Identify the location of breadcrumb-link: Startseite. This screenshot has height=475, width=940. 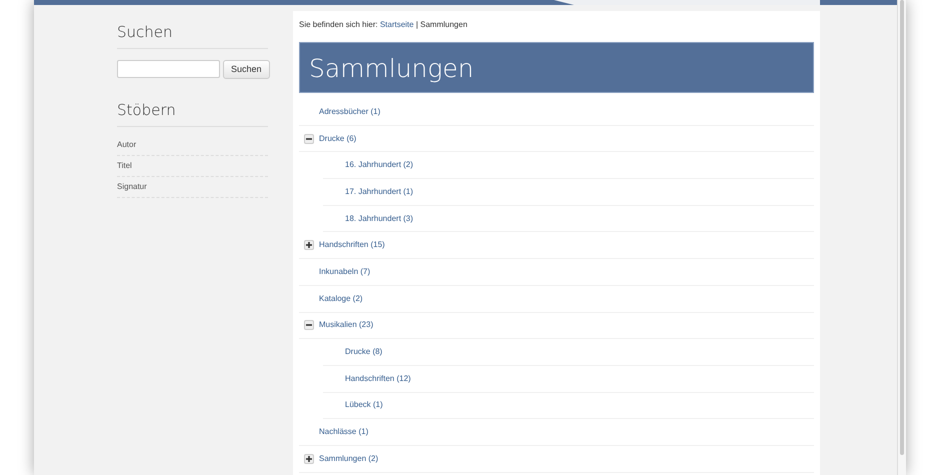
(397, 24).